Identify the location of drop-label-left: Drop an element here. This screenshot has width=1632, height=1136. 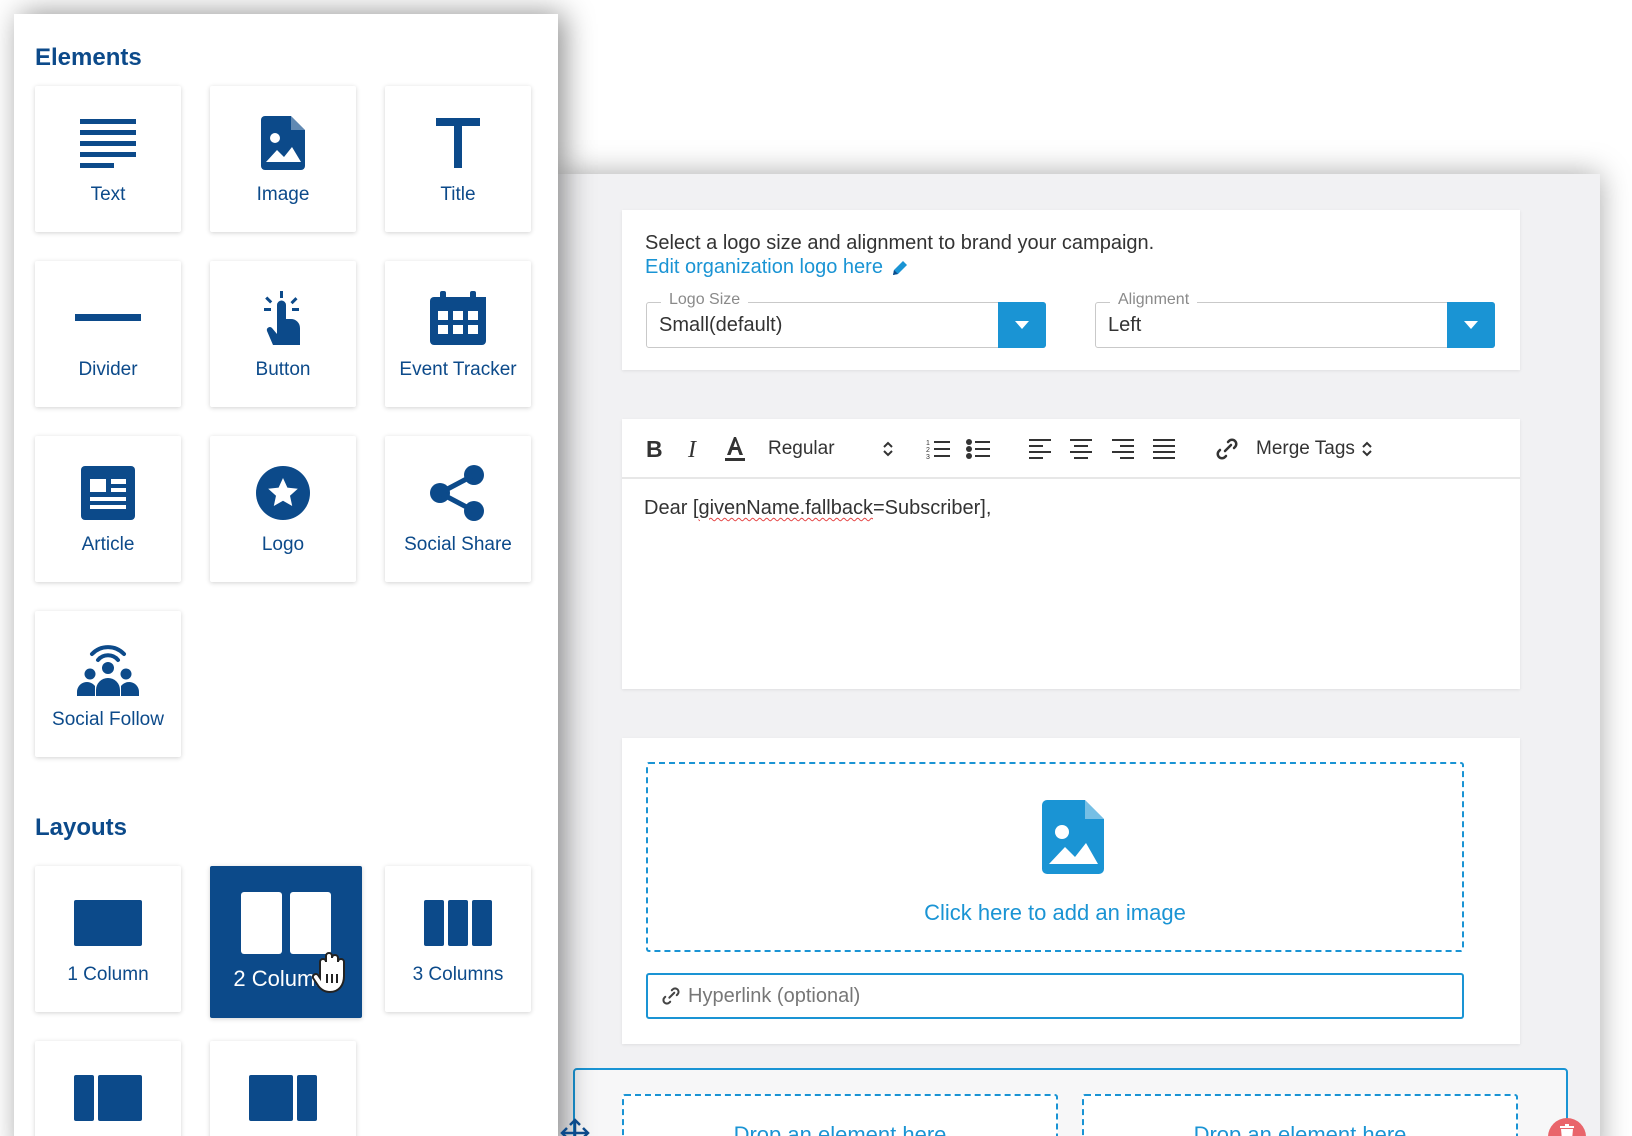
(840, 1129).